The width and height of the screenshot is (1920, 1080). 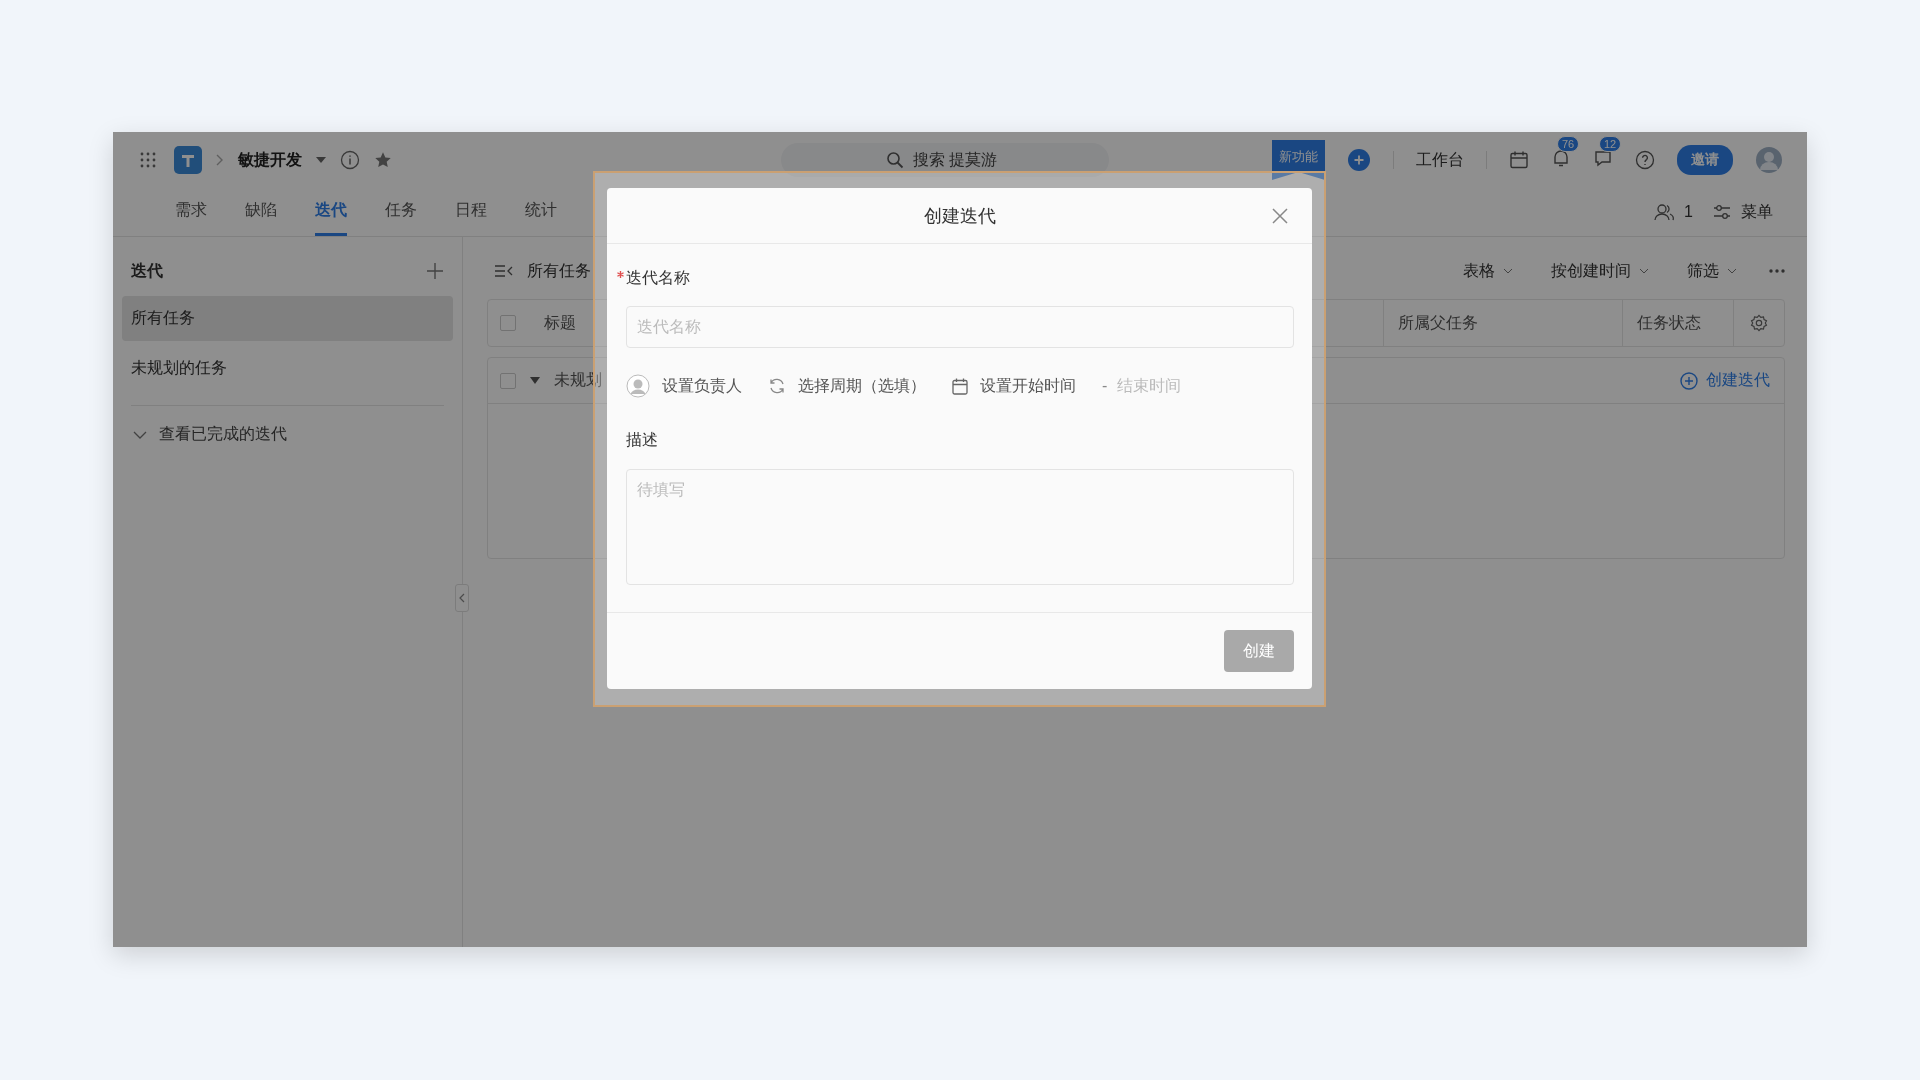 What do you see at coordinates (945, 160) in the screenshot?
I see `search-field: 搜索 提莫游` at bounding box center [945, 160].